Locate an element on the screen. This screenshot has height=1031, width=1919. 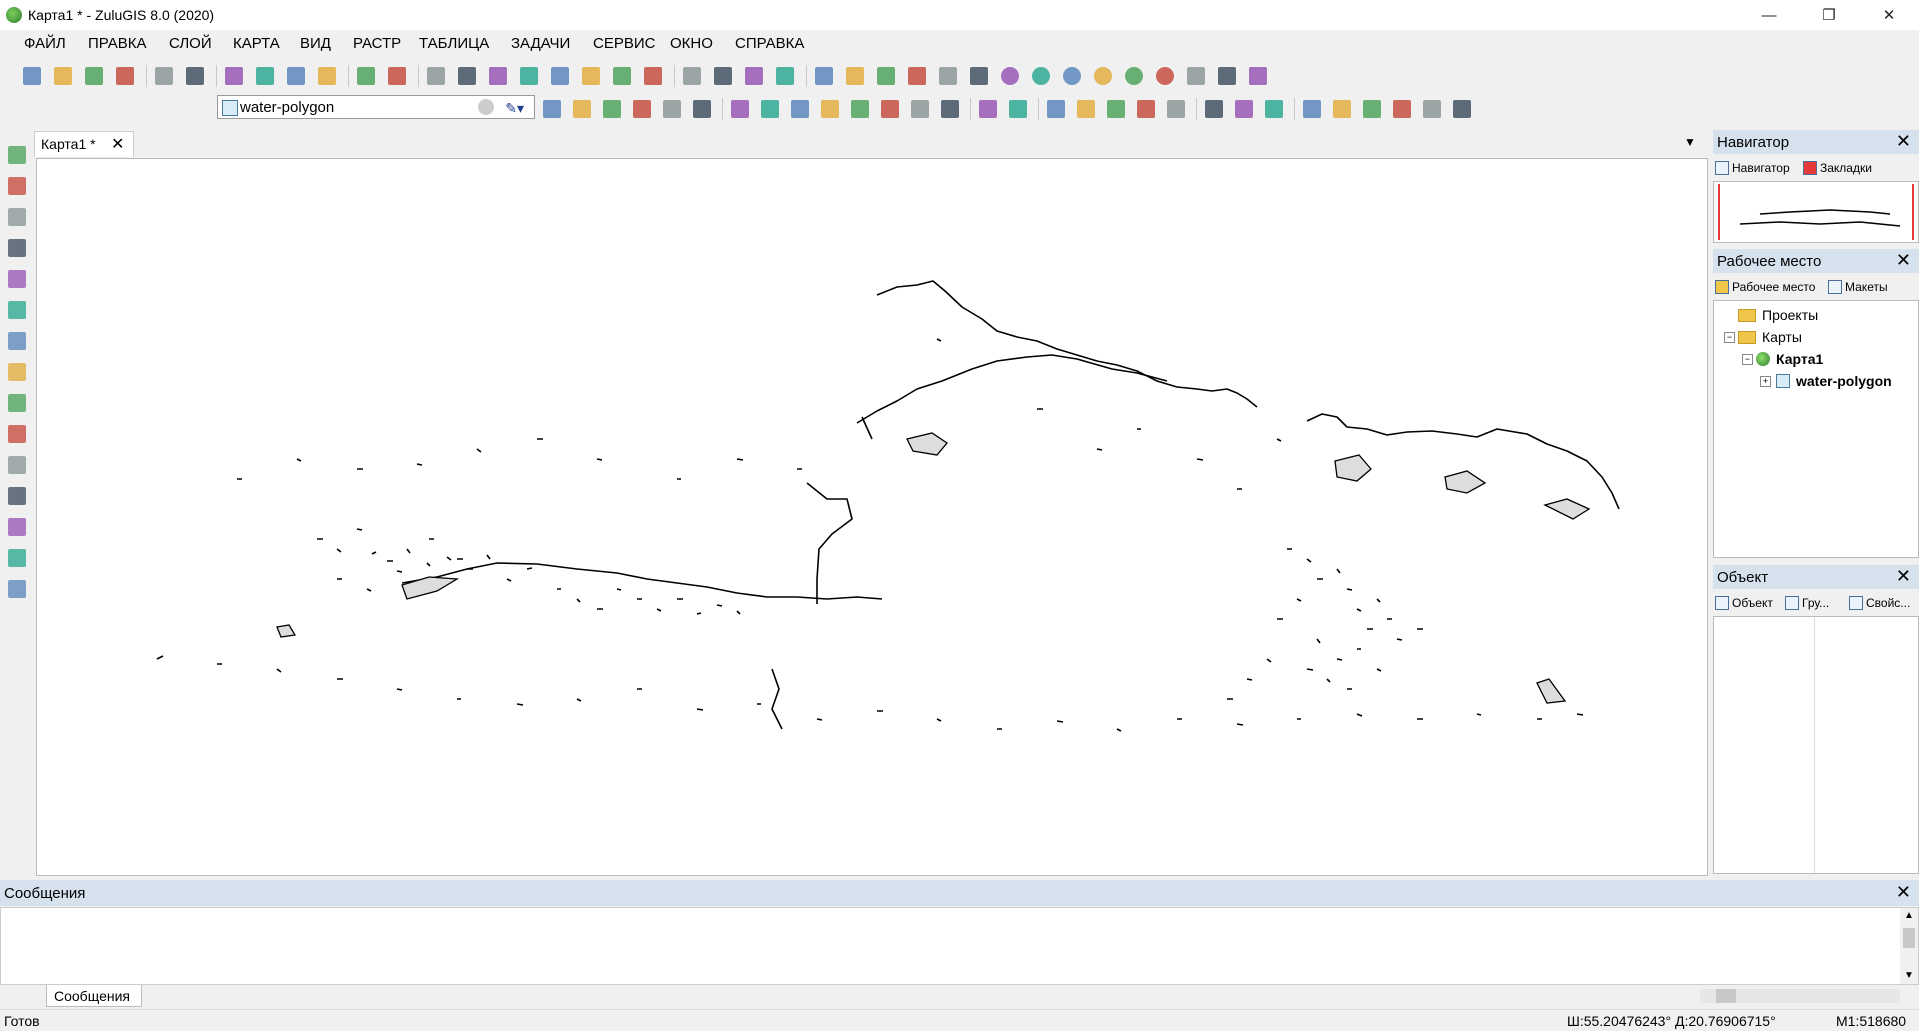
window-icon is located at coordinates (498, 76).